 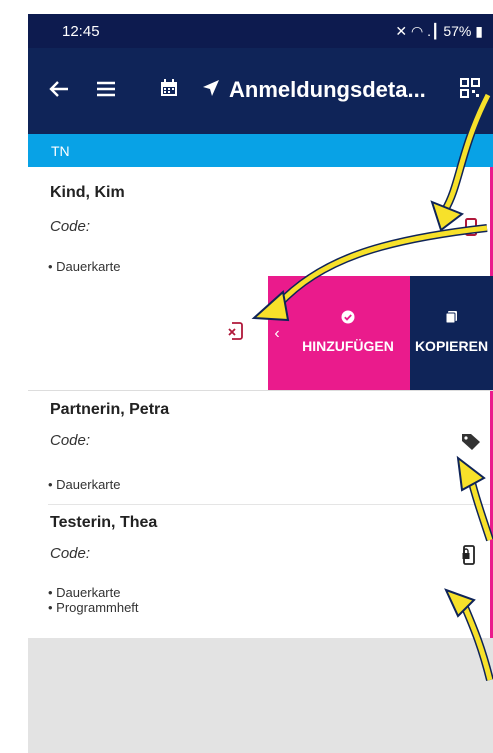 What do you see at coordinates (110, 409) in the screenshot?
I see `participant-name: Partnerin, Petra` at bounding box center [110, 409].